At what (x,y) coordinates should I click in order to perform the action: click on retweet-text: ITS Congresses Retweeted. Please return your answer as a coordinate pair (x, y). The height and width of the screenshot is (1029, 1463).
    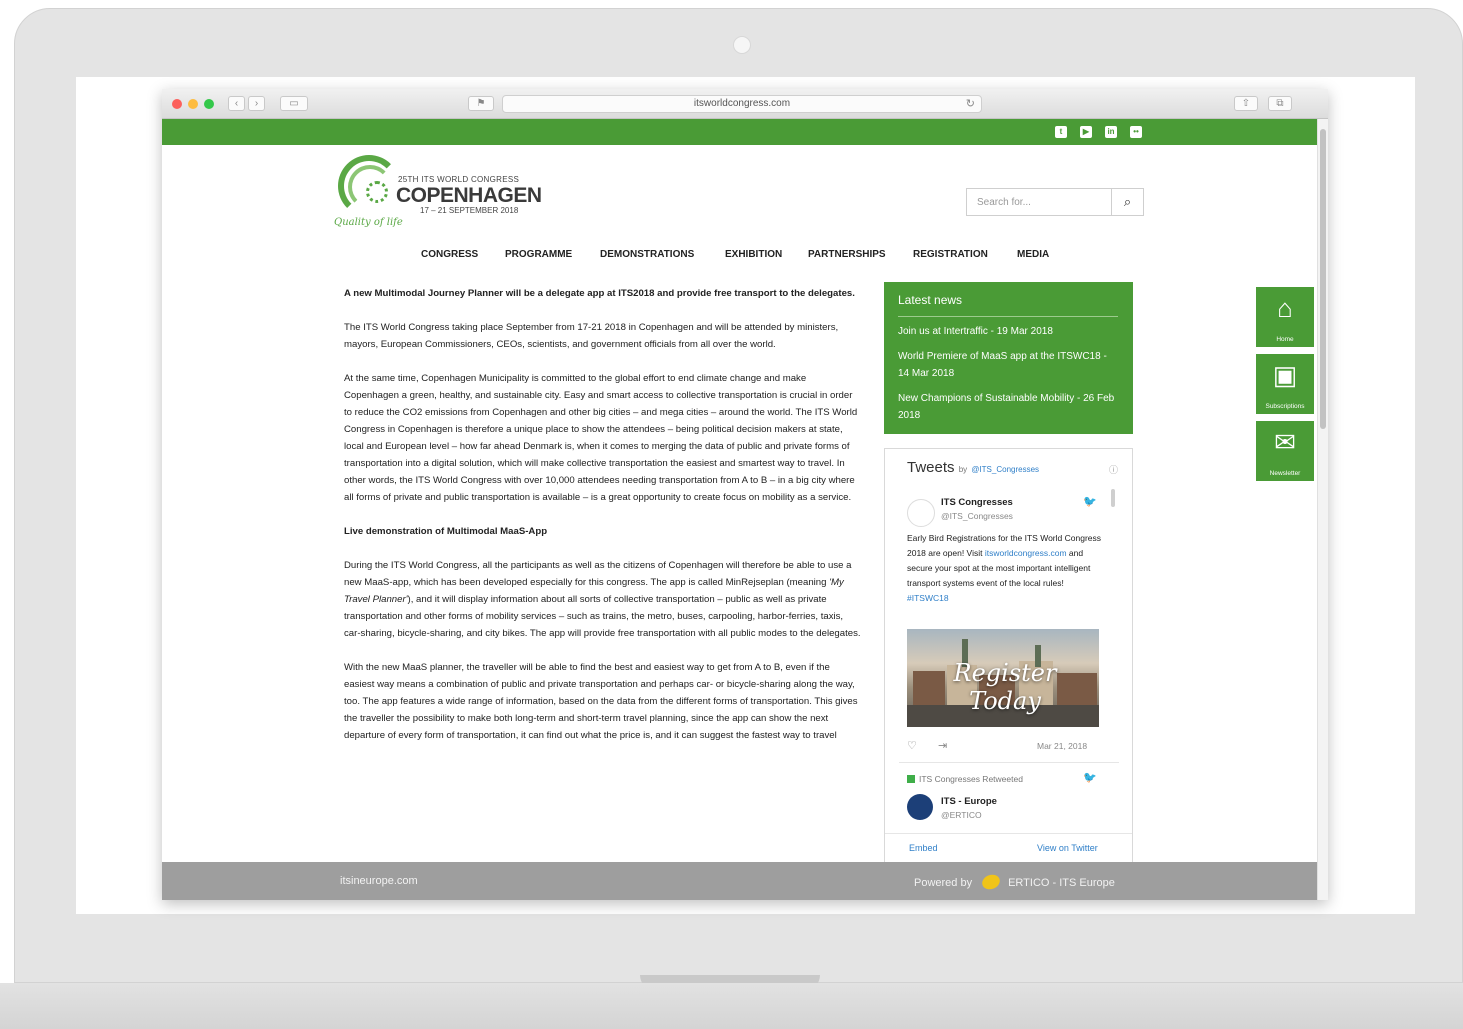
    Looking at the image, I should click on (971, 779).